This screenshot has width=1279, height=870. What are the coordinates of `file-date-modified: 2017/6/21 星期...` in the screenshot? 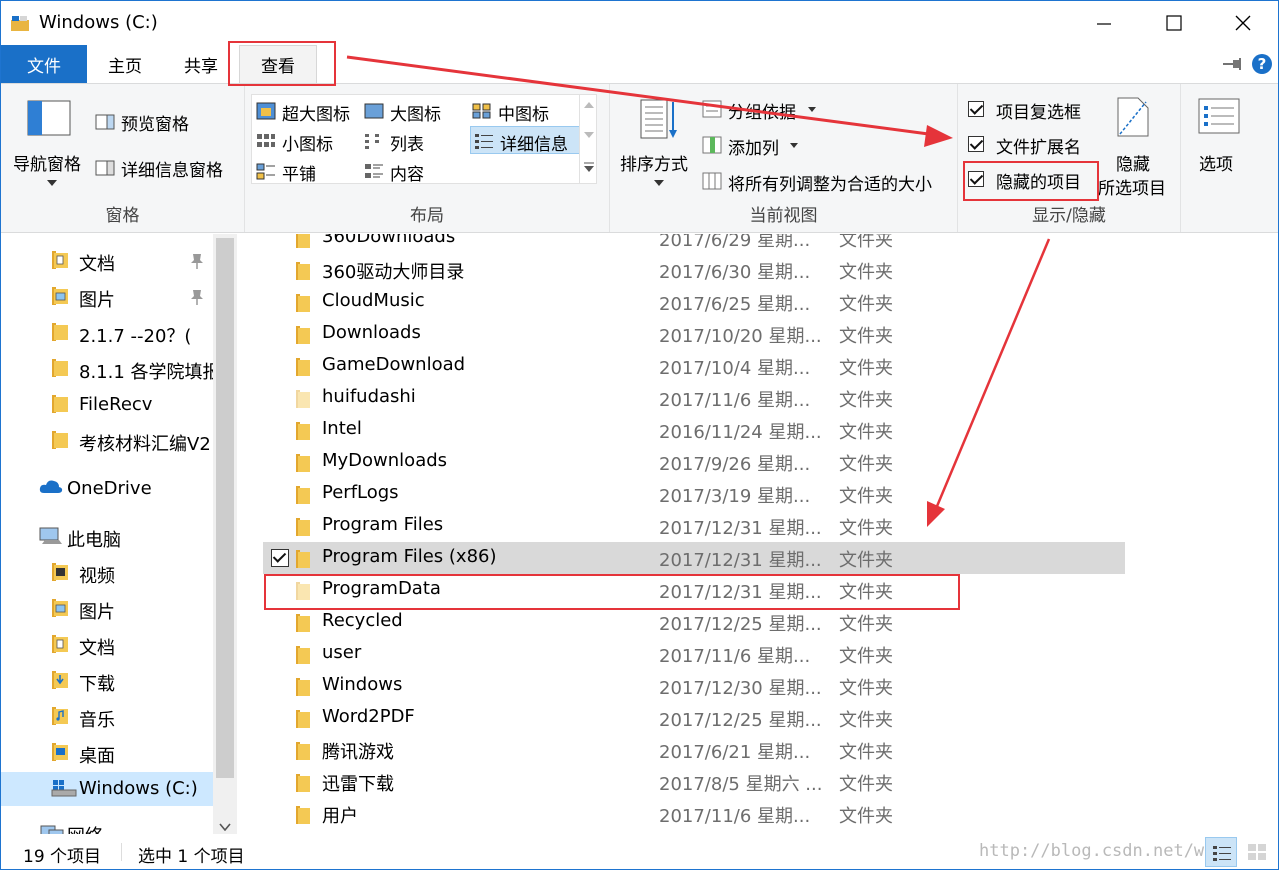 It's located at (735, 752).